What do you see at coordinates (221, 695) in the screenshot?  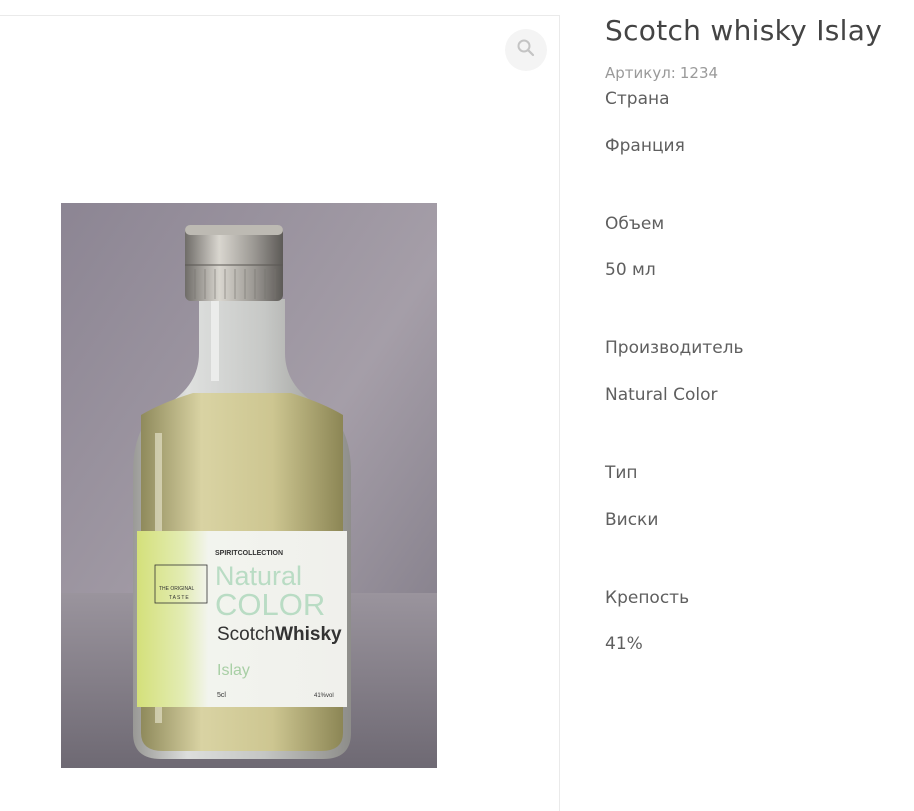 I see `bottle-label-volume: 5cl` at bounding box center [221, 695].